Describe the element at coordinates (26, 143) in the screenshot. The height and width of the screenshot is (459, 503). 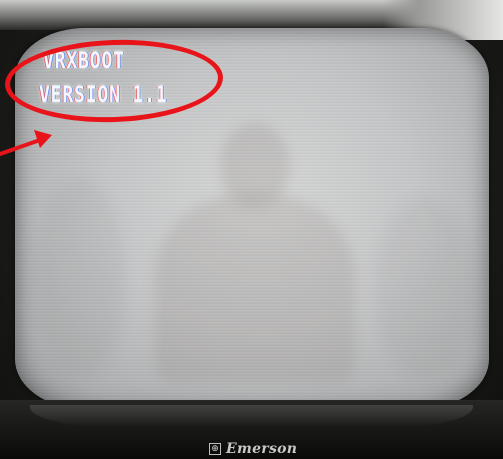
I see `red-arrow-icon` at that location.